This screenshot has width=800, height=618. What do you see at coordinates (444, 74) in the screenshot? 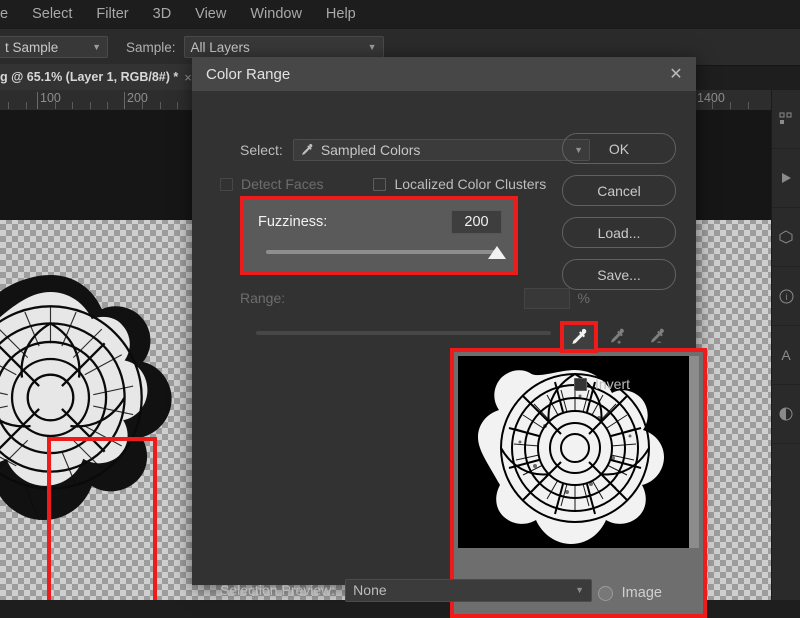
I see `dialog-titlebar: Color Range ✕` at bounding box center [444, 74].